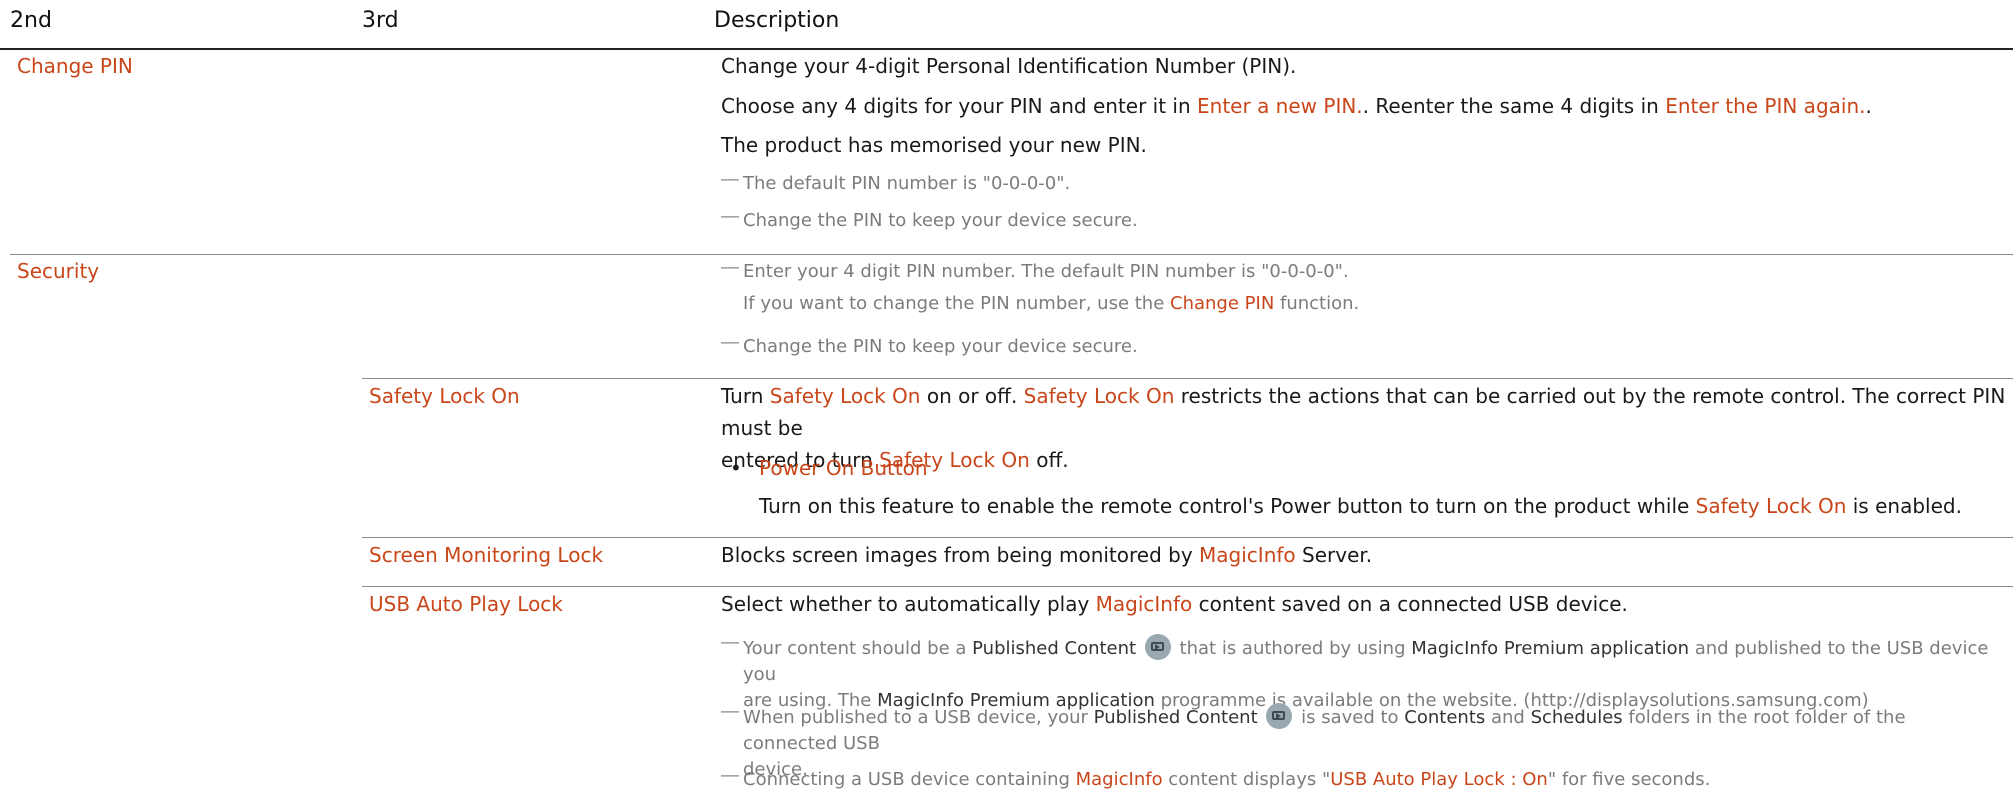  What do you see at coordinates (1006, 25) in the screenshot?
I see `table-header: 2nd 3rd Description` at bounding box center [1006, 25].